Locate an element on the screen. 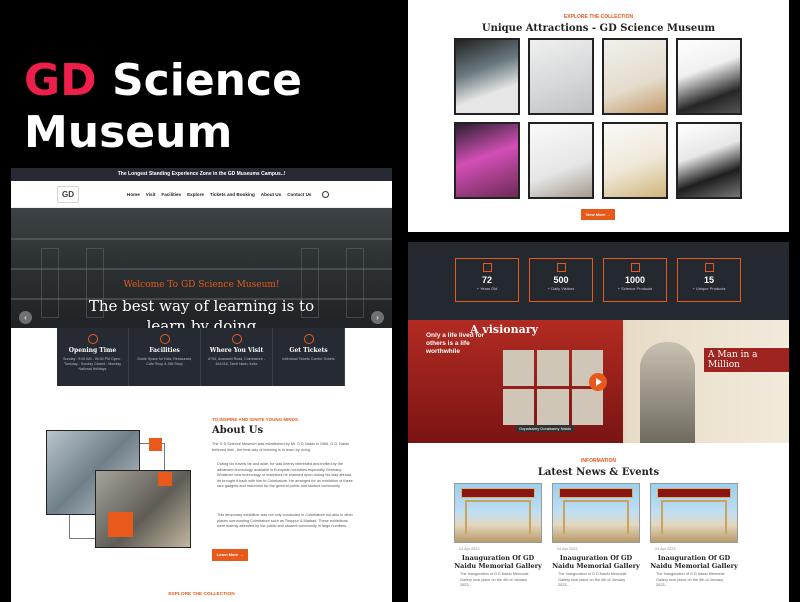 Image resolution: width=800 pixels, height=602 pixels. museum-icon is located at coordinates (487, 267).